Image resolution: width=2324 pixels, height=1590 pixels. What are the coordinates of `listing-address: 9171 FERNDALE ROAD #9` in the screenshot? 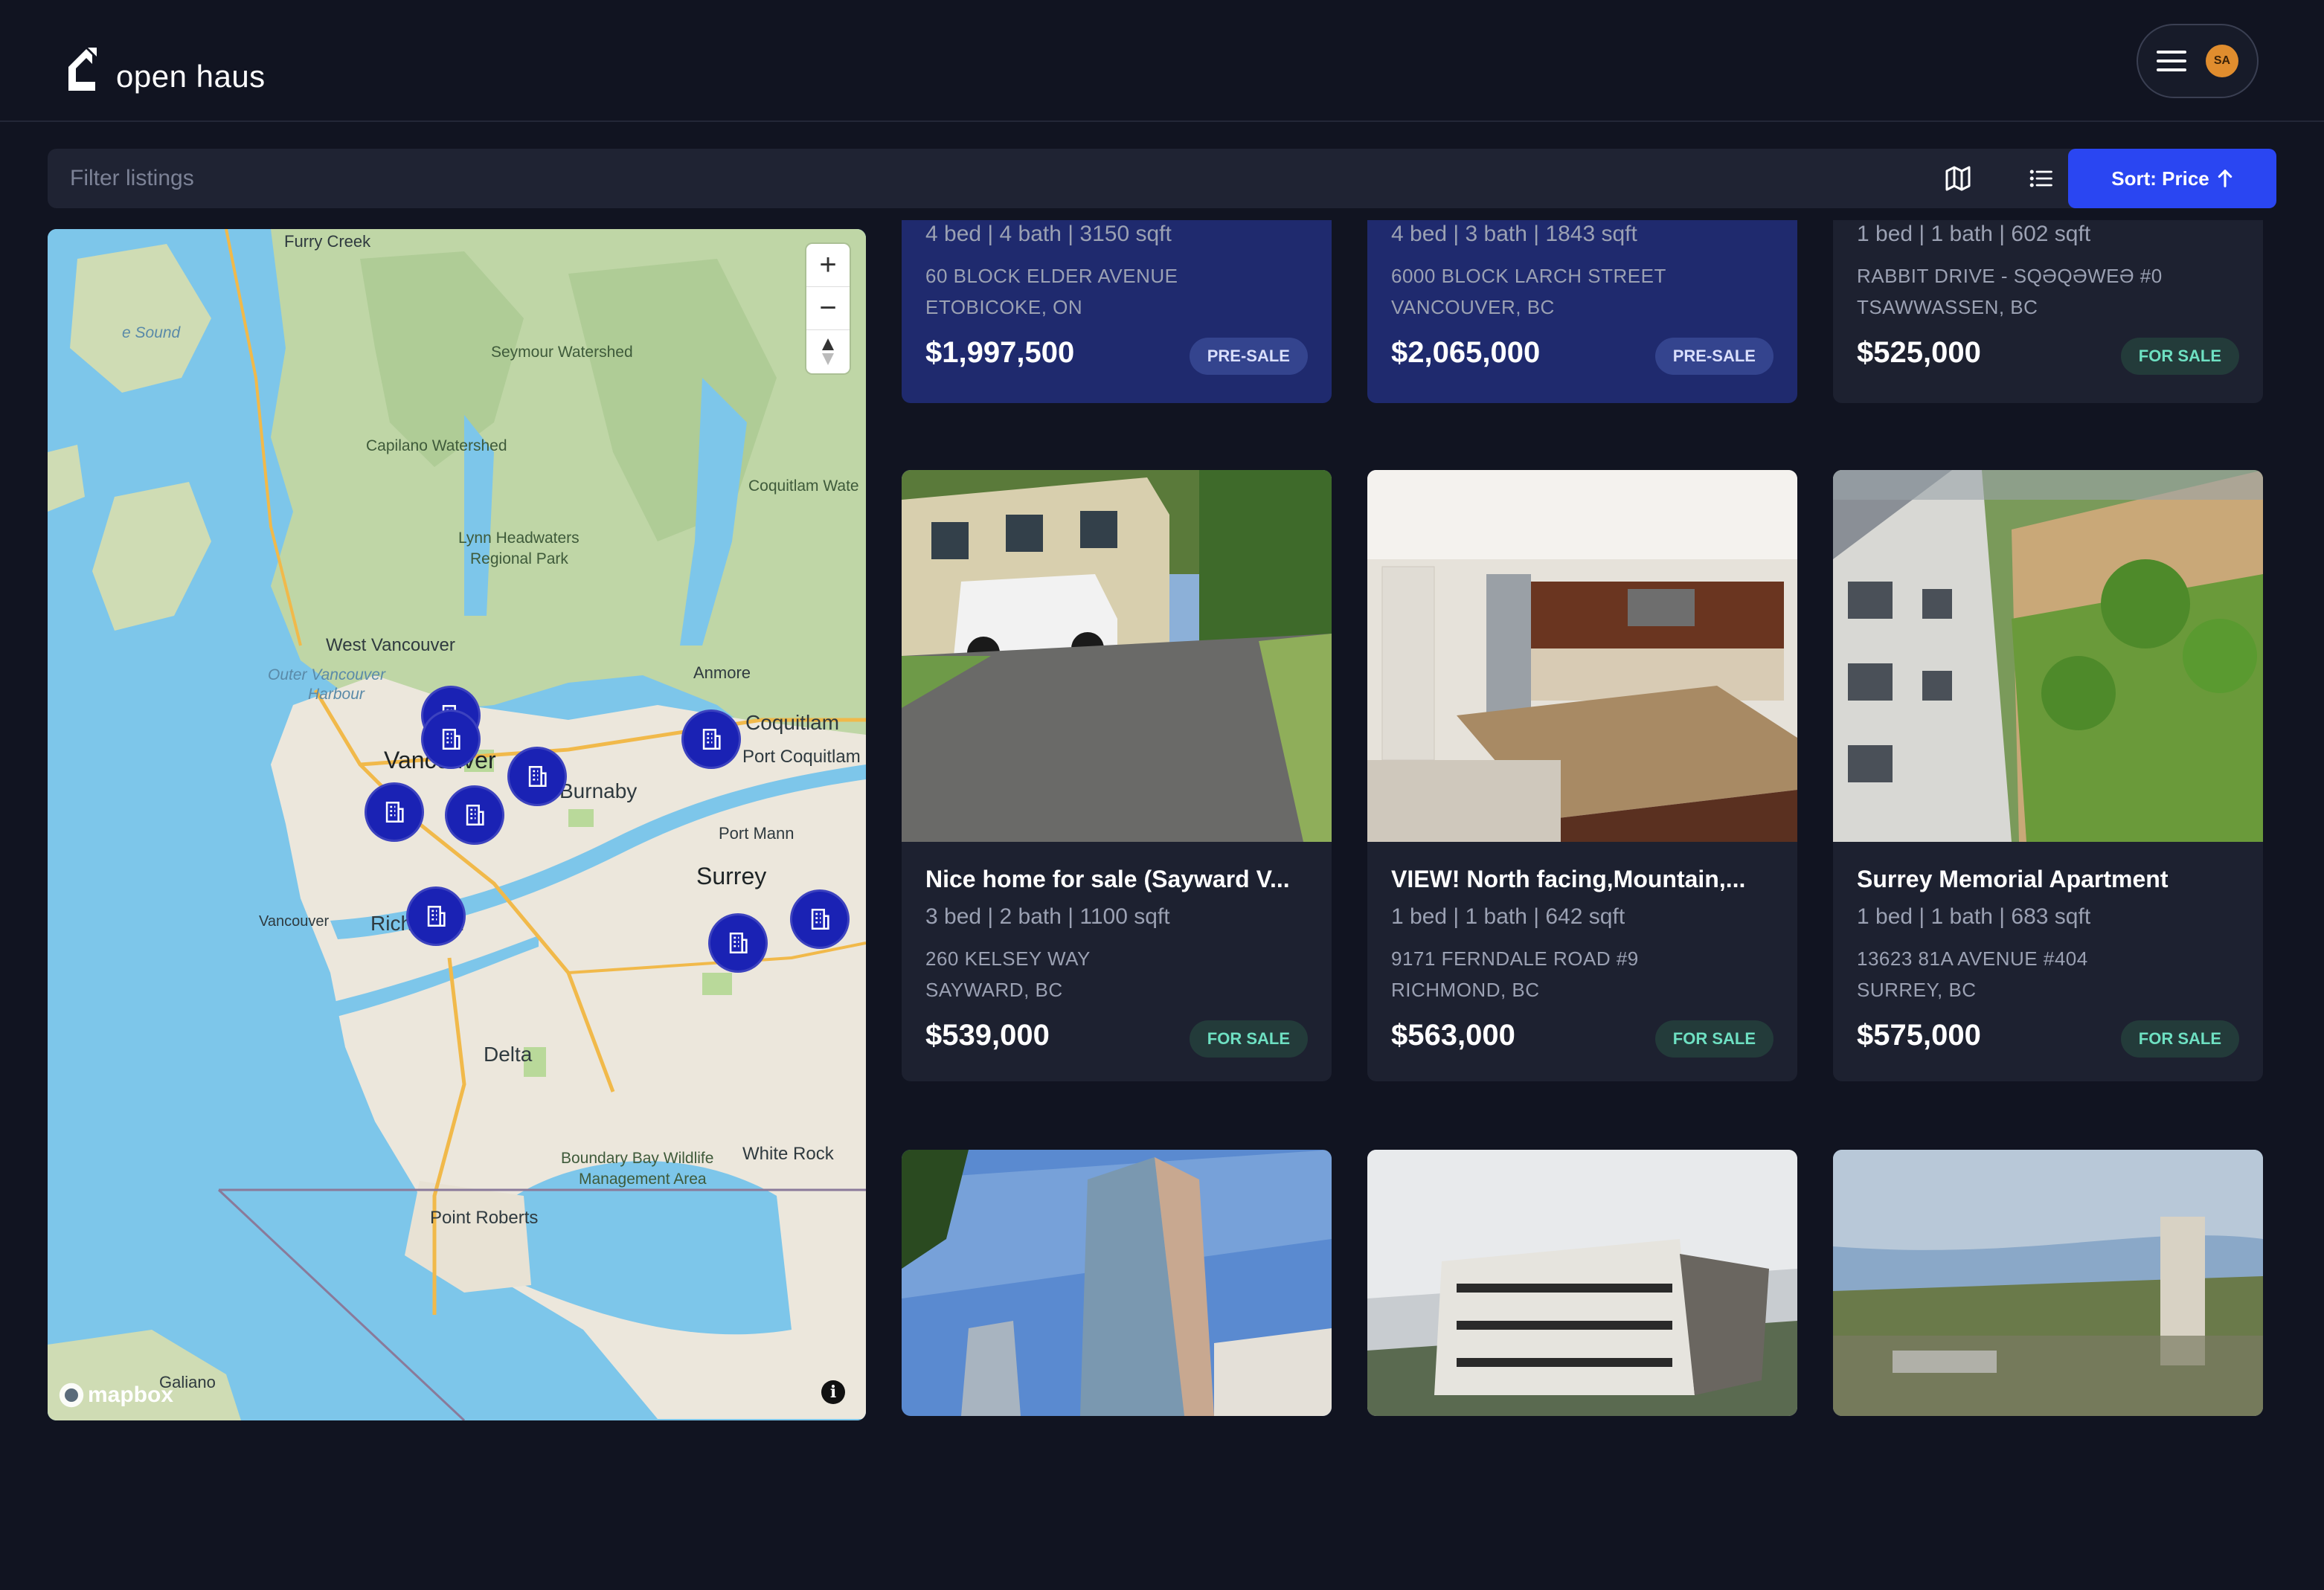 It's located at (1515, 958).